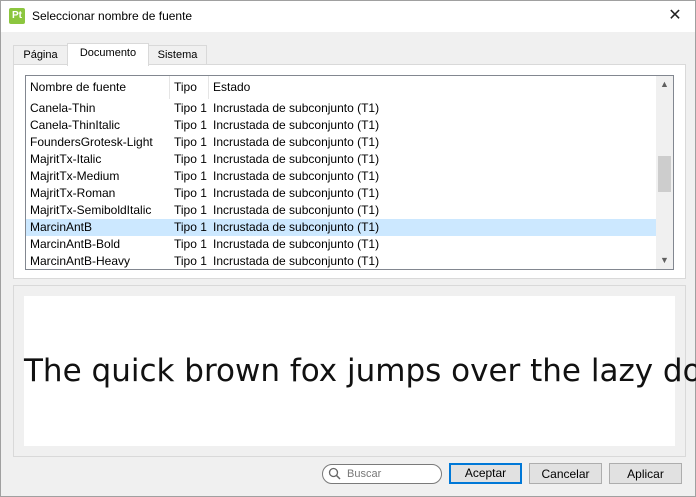  What do you see at coordinates (189, 87) in the screenshot?
I see `column-header-type: Tipo` at bounding box center [189, 87].